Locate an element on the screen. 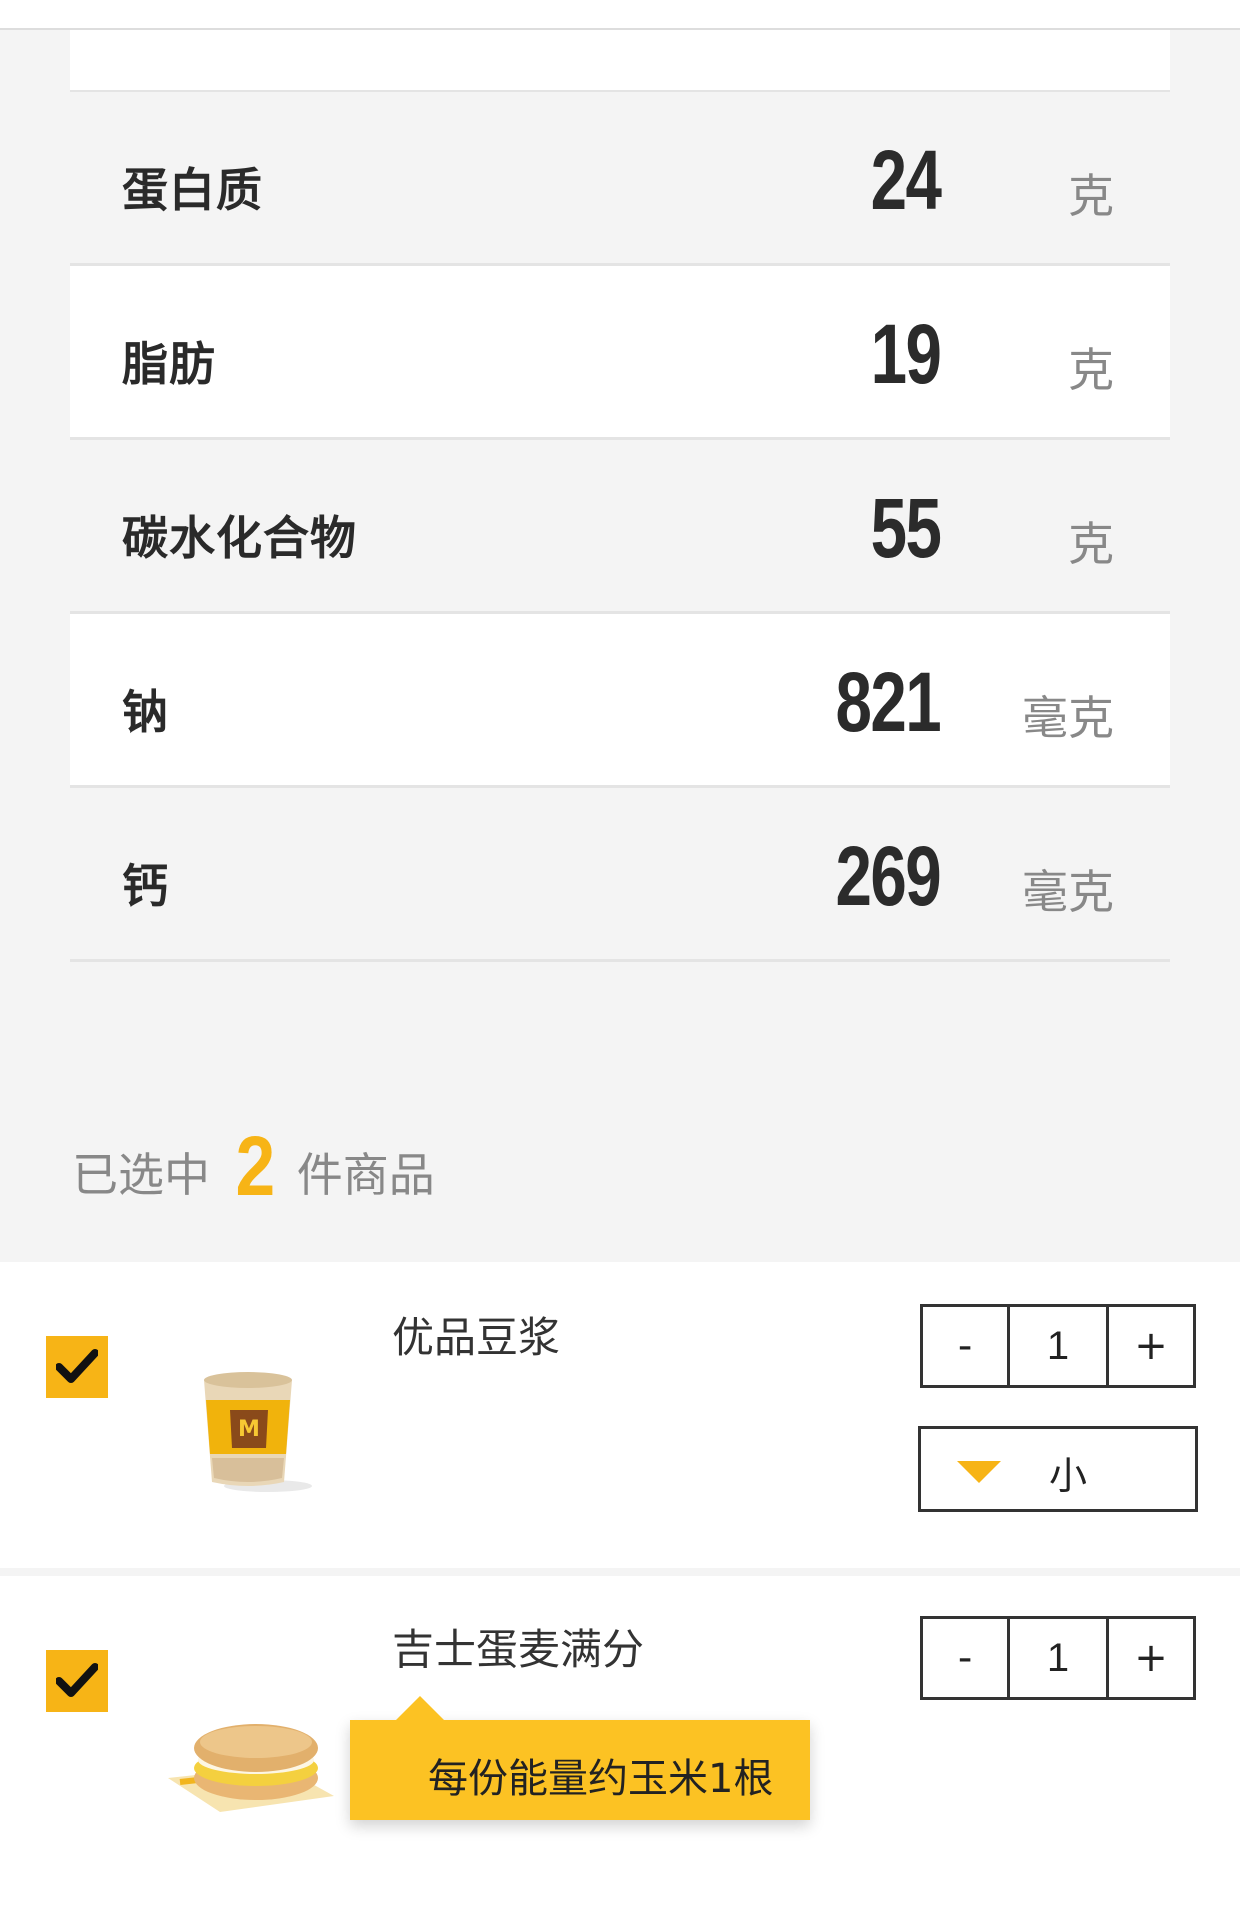 The image size is (1240, 1922). nutrition-row-sodium: 钠 821 毫克 is located at coordinates (620, 701).